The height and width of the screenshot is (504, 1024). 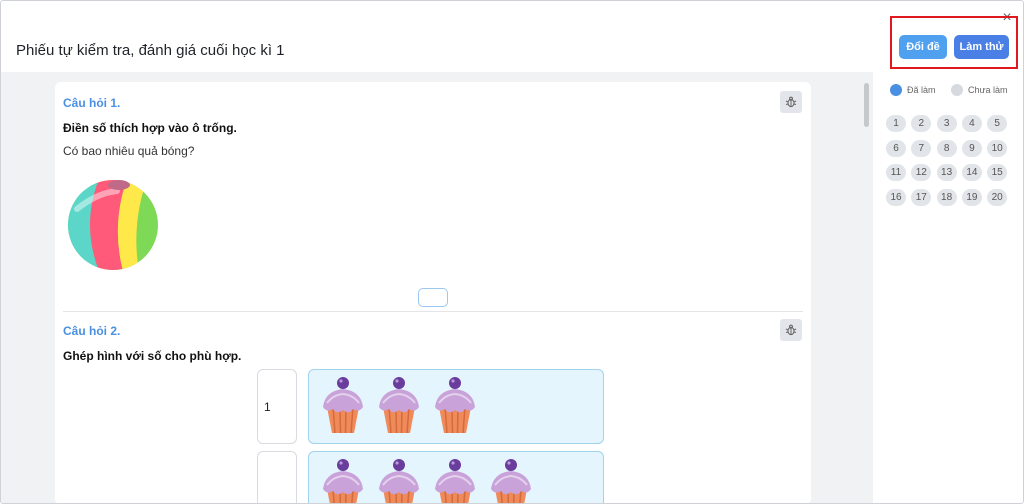 What do you see at coordinates (921, 198) in the screenshot?
I see `question-nav-item: 17` at bounding box center [921, 198].